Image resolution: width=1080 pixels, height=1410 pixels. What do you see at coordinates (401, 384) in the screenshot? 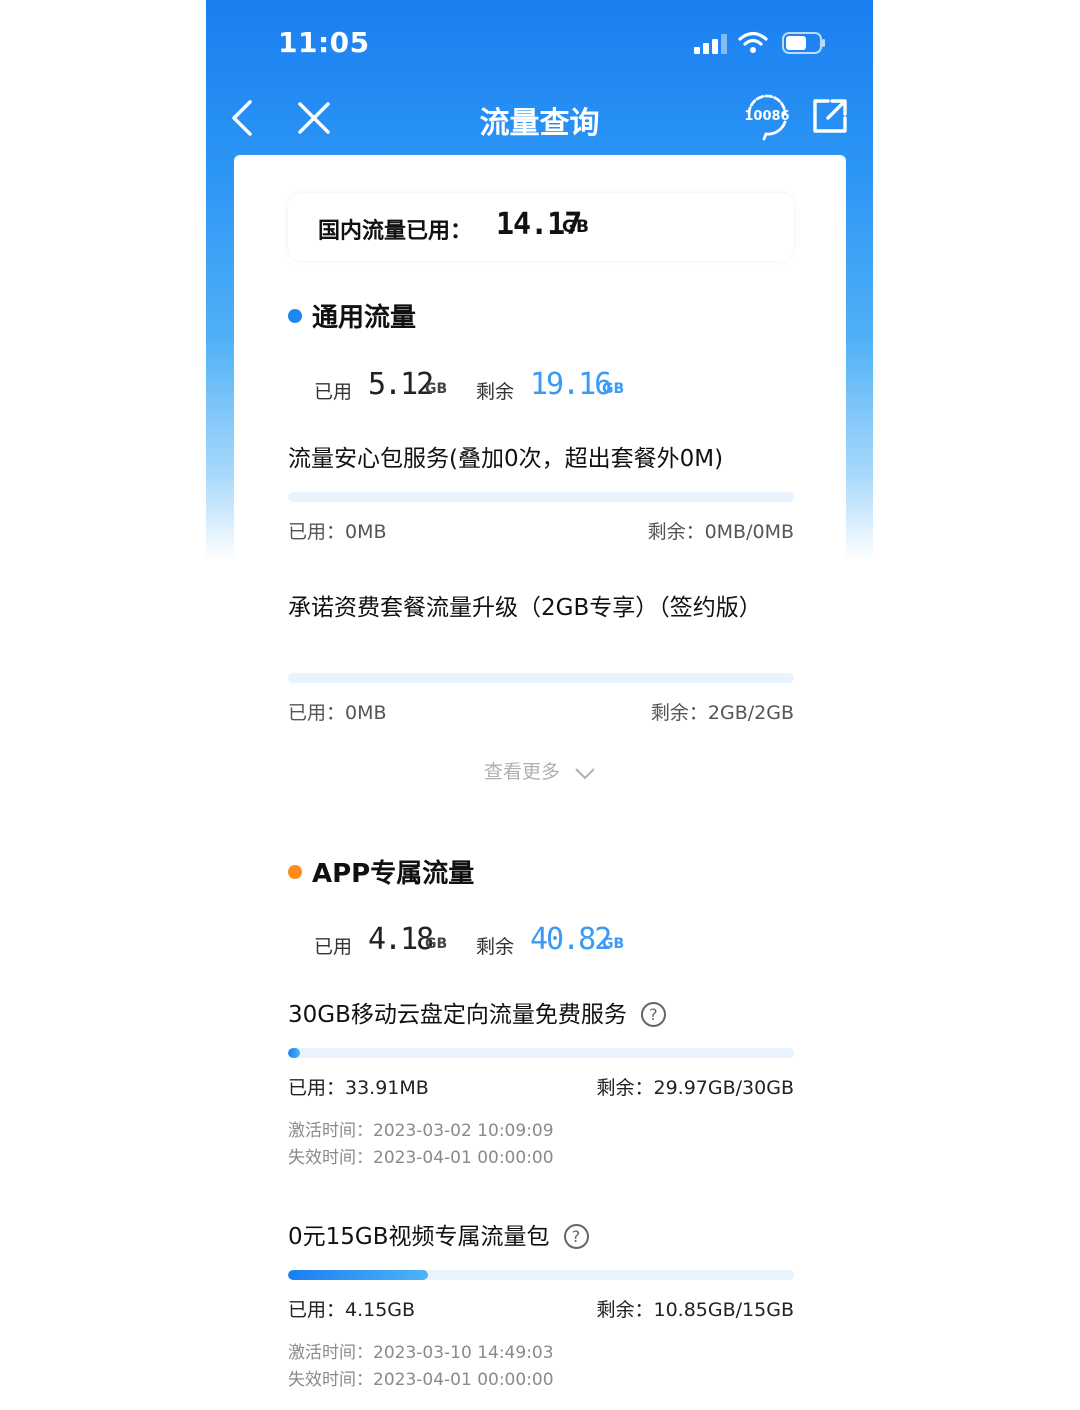
I see `general-used-value: 5.12` at bounding box center [401, 384].